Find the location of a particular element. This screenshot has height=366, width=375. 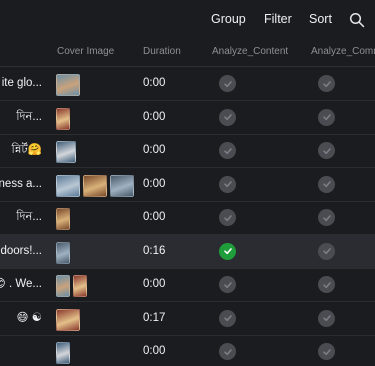

sort-button: Sort is located at coordinates (320, 19).